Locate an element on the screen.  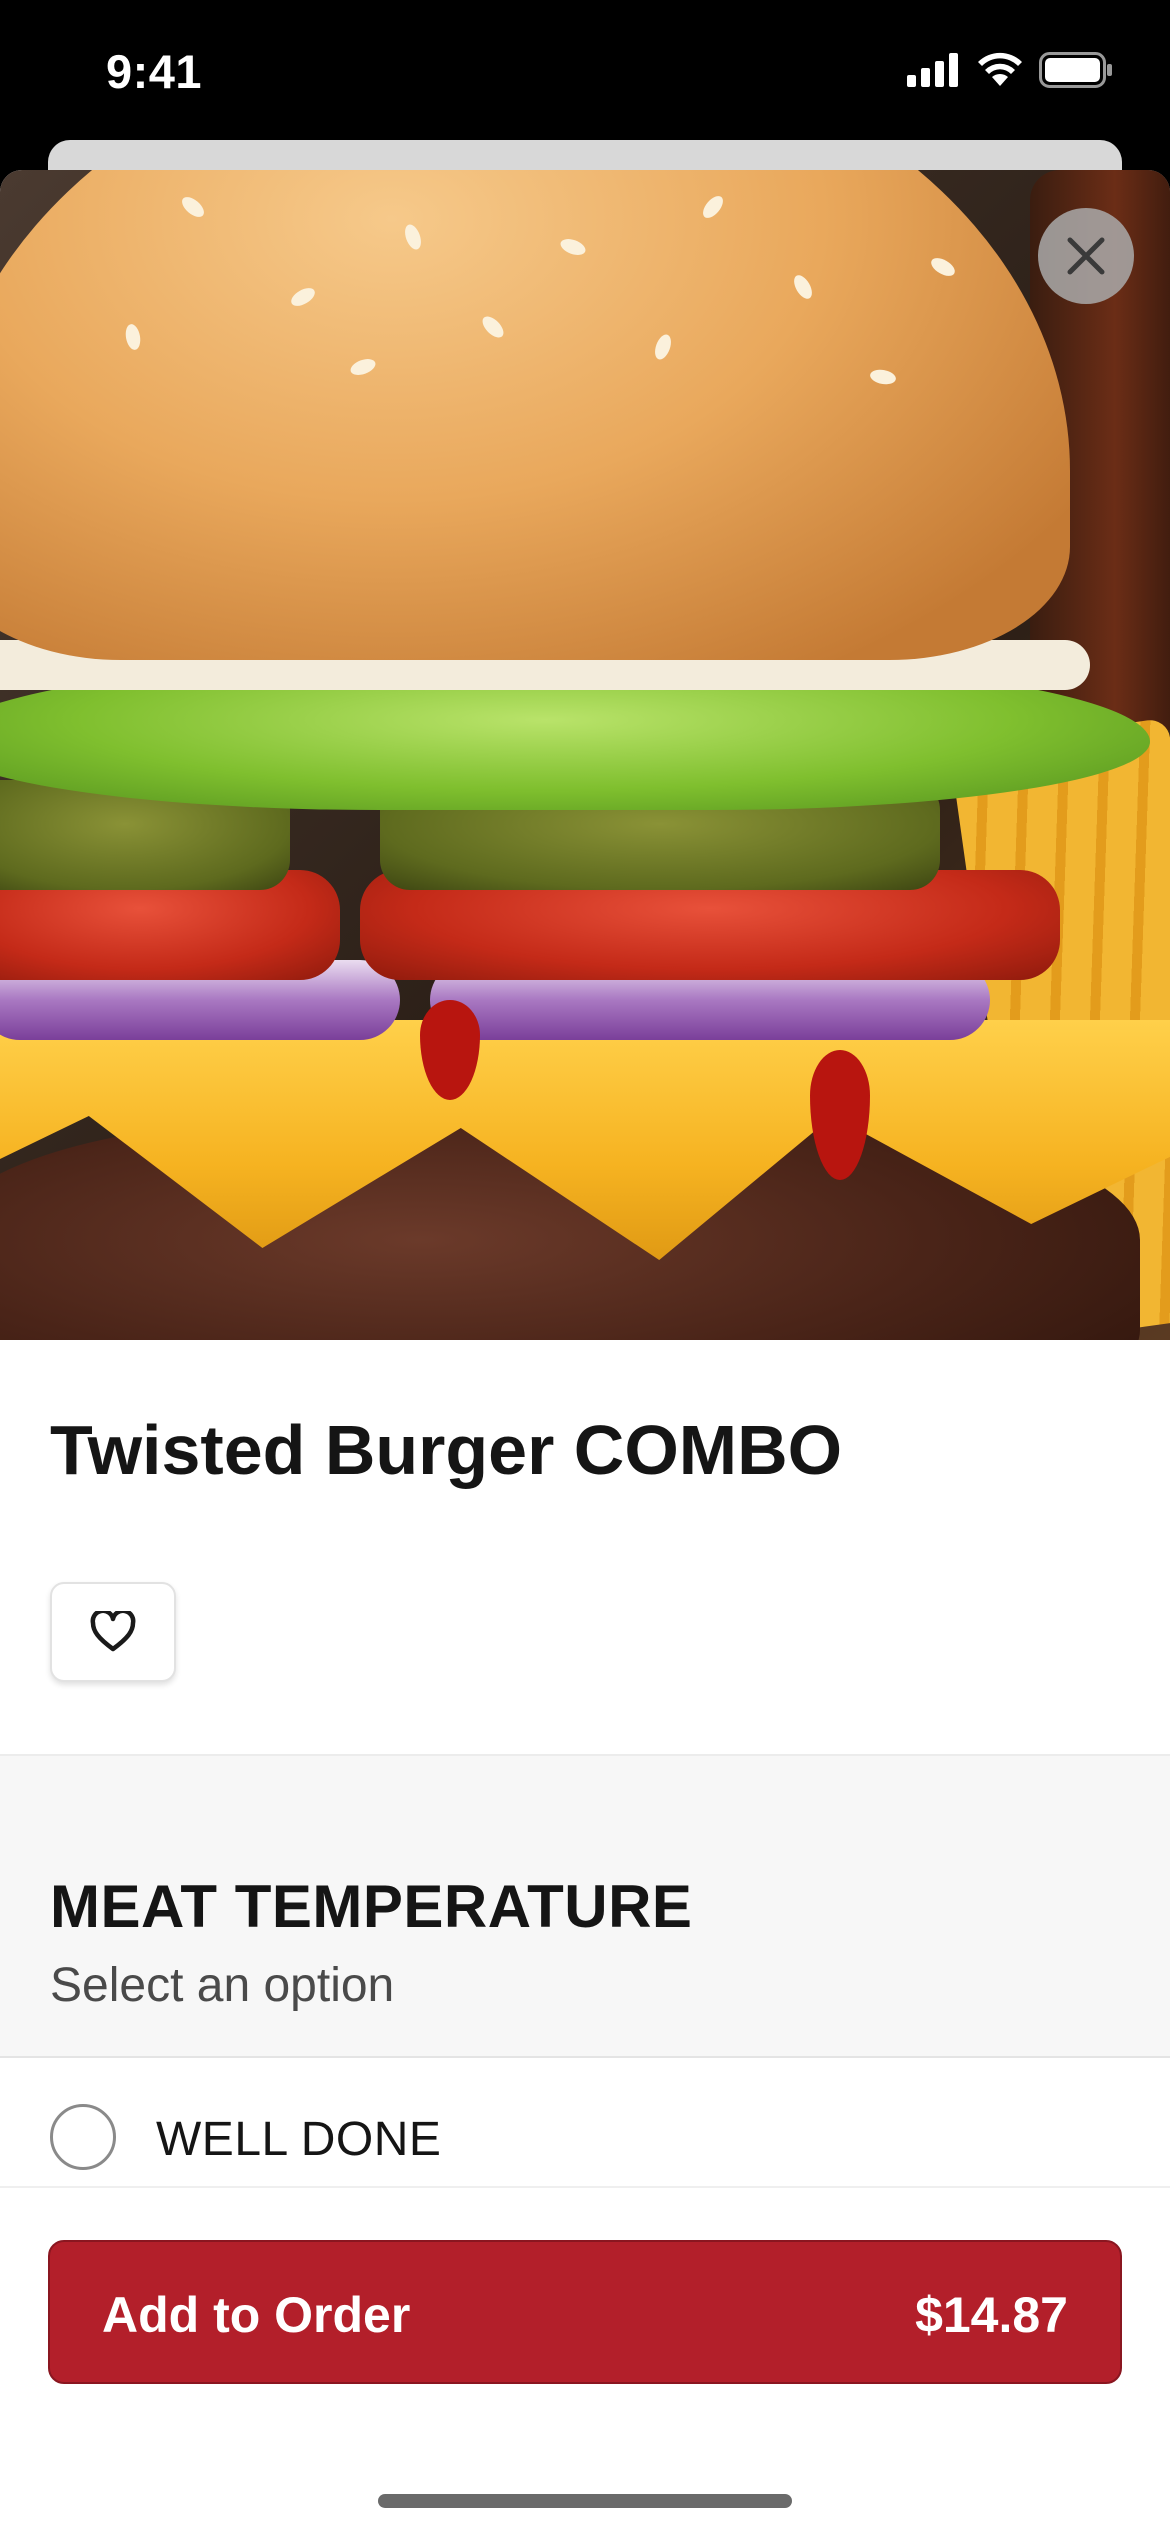
add-to-order-label: Add to Order is located at coordinates (256, 2315).